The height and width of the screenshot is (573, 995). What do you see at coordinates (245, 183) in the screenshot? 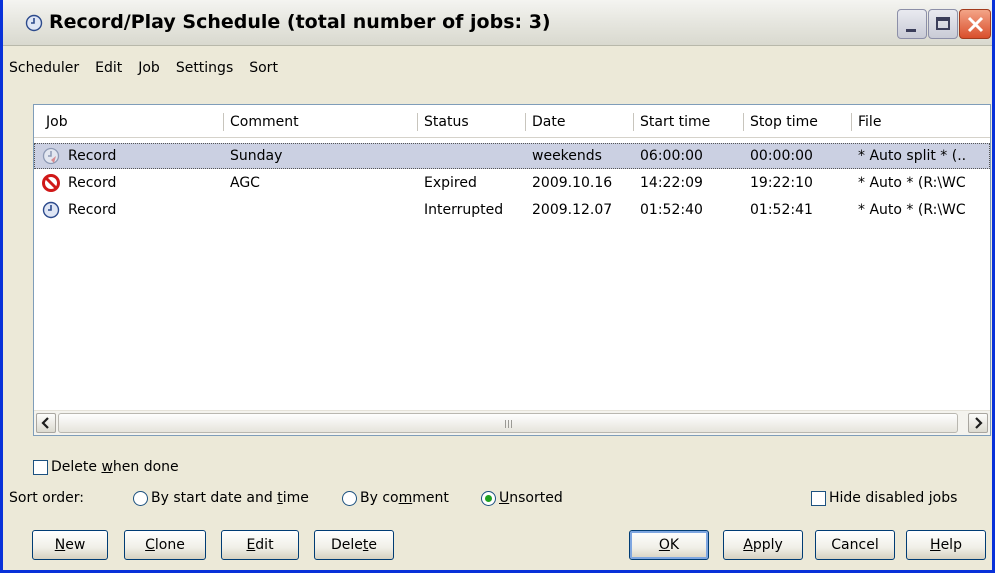
I see `cell-comment: AGC` at bounding box center [245, 183].